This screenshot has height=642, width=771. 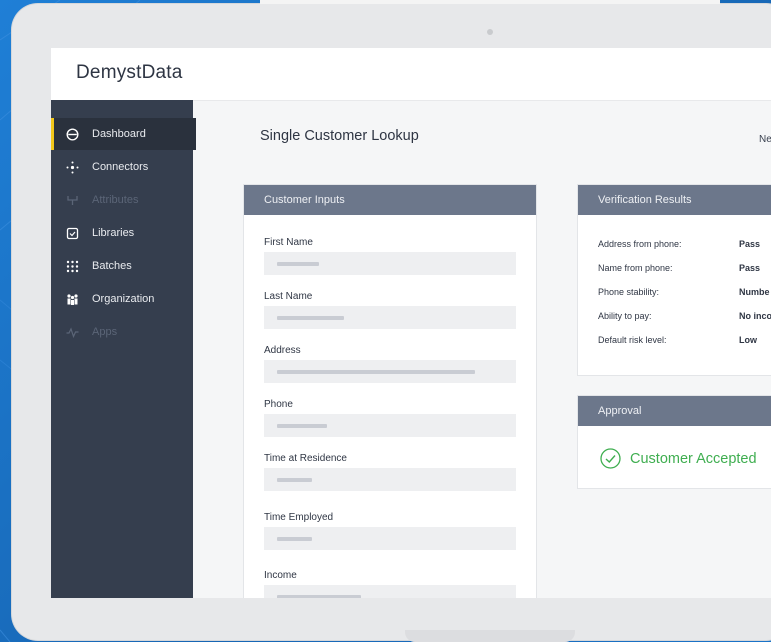 I want to click on sidebar-item-label: Organization, so click(x=123, y=299).